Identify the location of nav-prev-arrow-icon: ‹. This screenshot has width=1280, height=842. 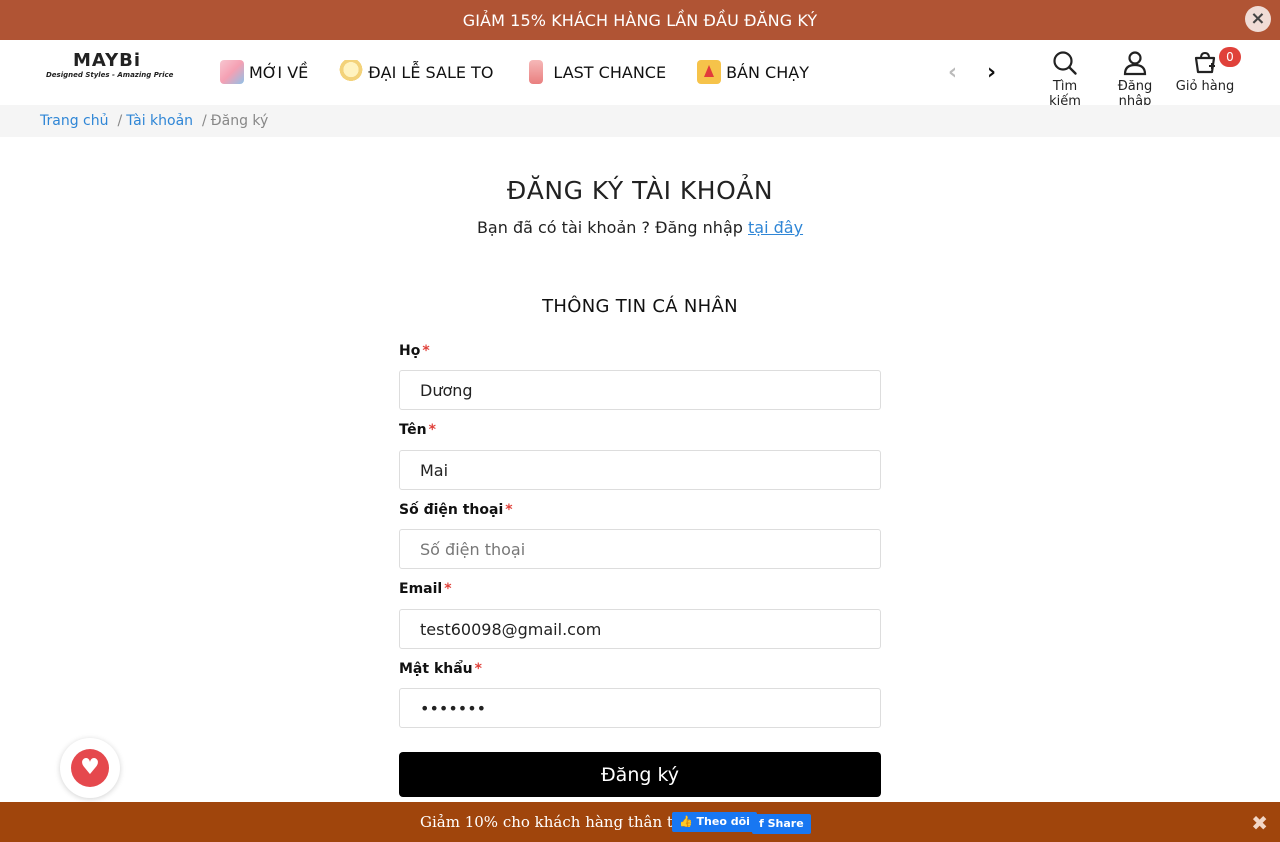
(952, 73).